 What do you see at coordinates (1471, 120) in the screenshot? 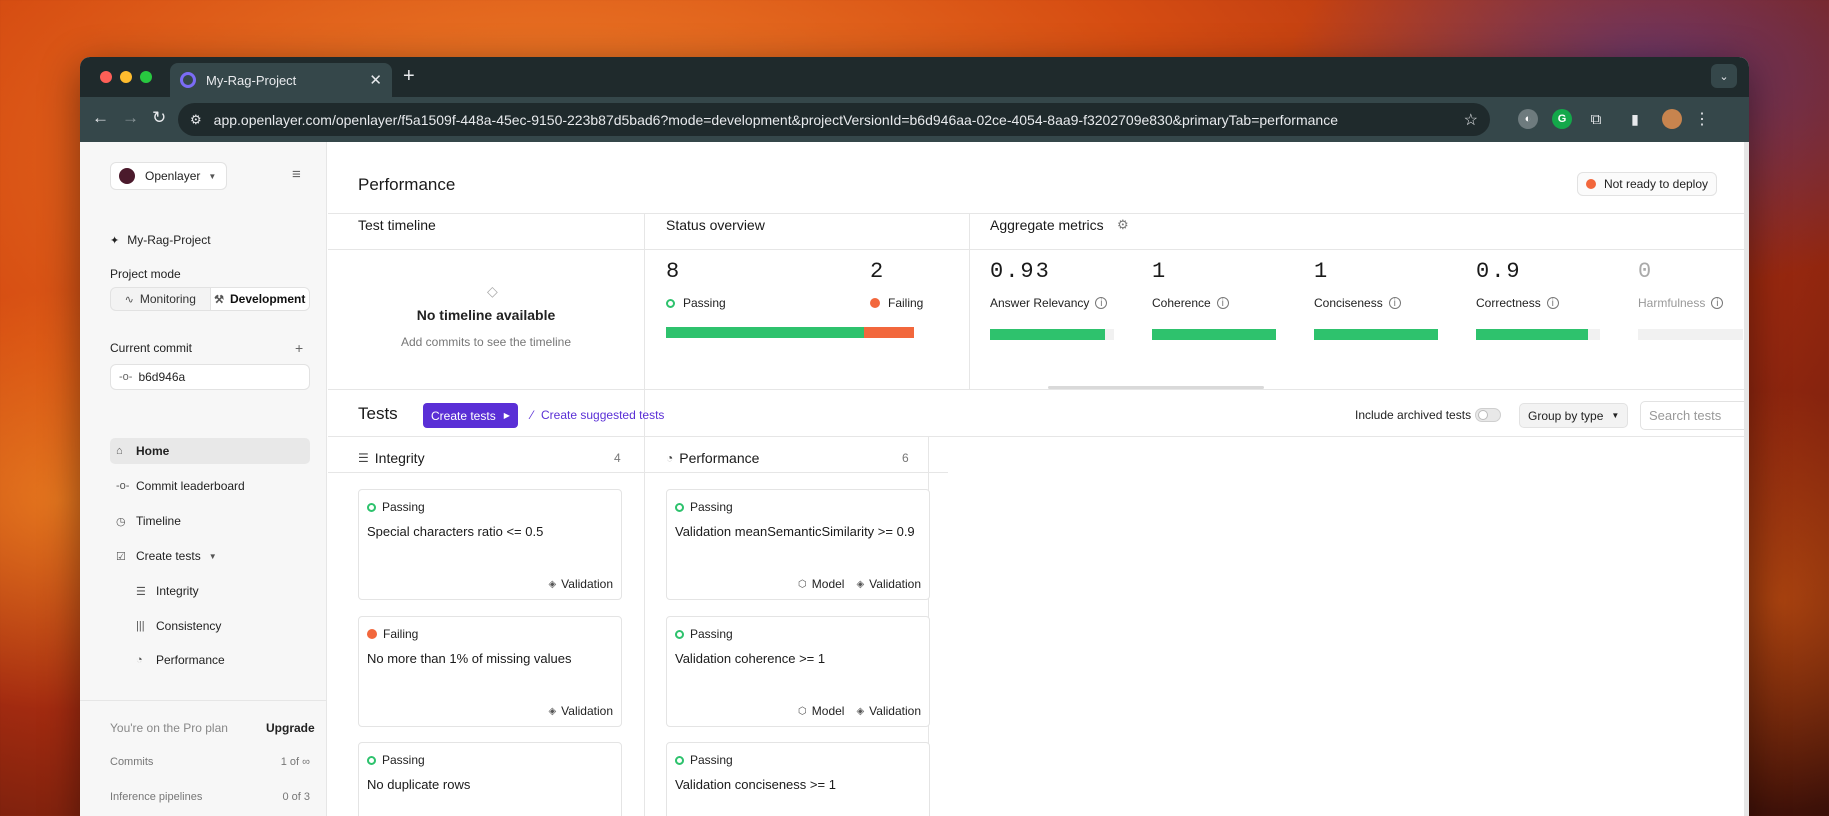
I see `star-icon: ☆` at bounding box center [1471, 120].